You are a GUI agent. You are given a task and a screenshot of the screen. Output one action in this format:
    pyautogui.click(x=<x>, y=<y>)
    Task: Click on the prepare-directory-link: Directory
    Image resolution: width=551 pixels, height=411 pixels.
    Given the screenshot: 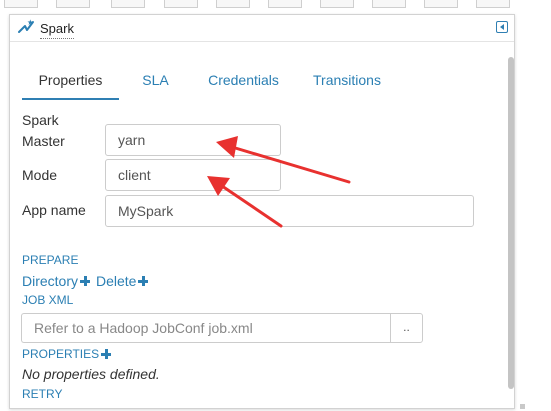 What is the action you would take?
    pyautogui.click(x=56, y=281)
    